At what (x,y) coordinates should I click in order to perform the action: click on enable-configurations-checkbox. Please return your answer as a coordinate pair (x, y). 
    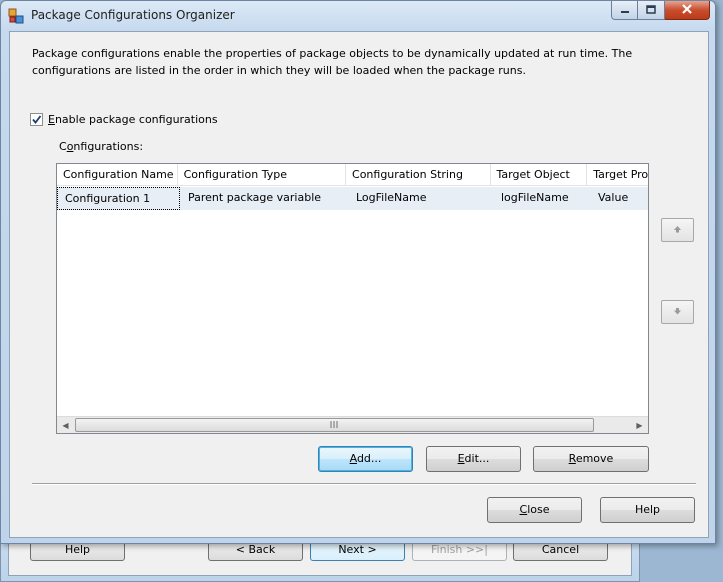
    Looking at the image, I should click on (36, 119).